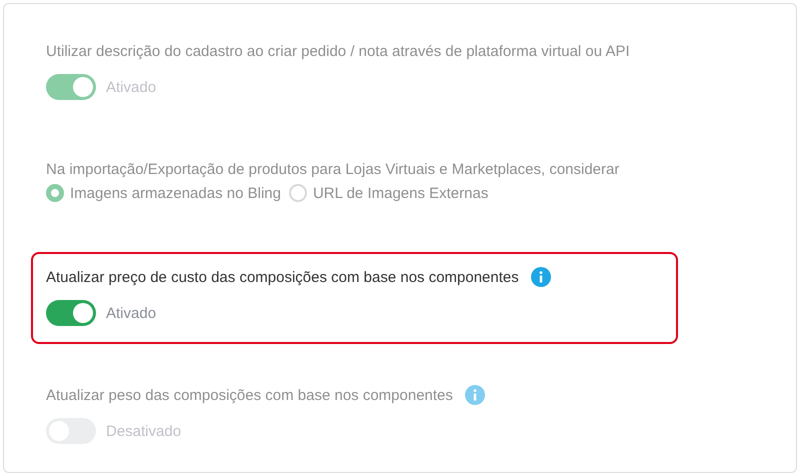 This screenshot has height=476, width=800. Describe the element at coordinates (400, 193) in the screenshot. I see `radio-label: URL de Imagens Externas` at that location.